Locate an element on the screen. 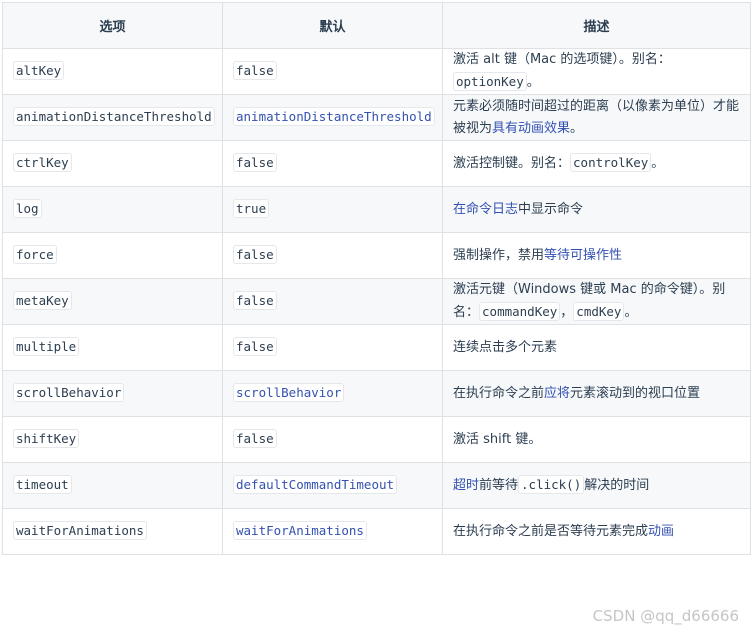 Image resolution: width=753 pixels, height=633 pixels. default-code: true is located at coordinates (251, 208).